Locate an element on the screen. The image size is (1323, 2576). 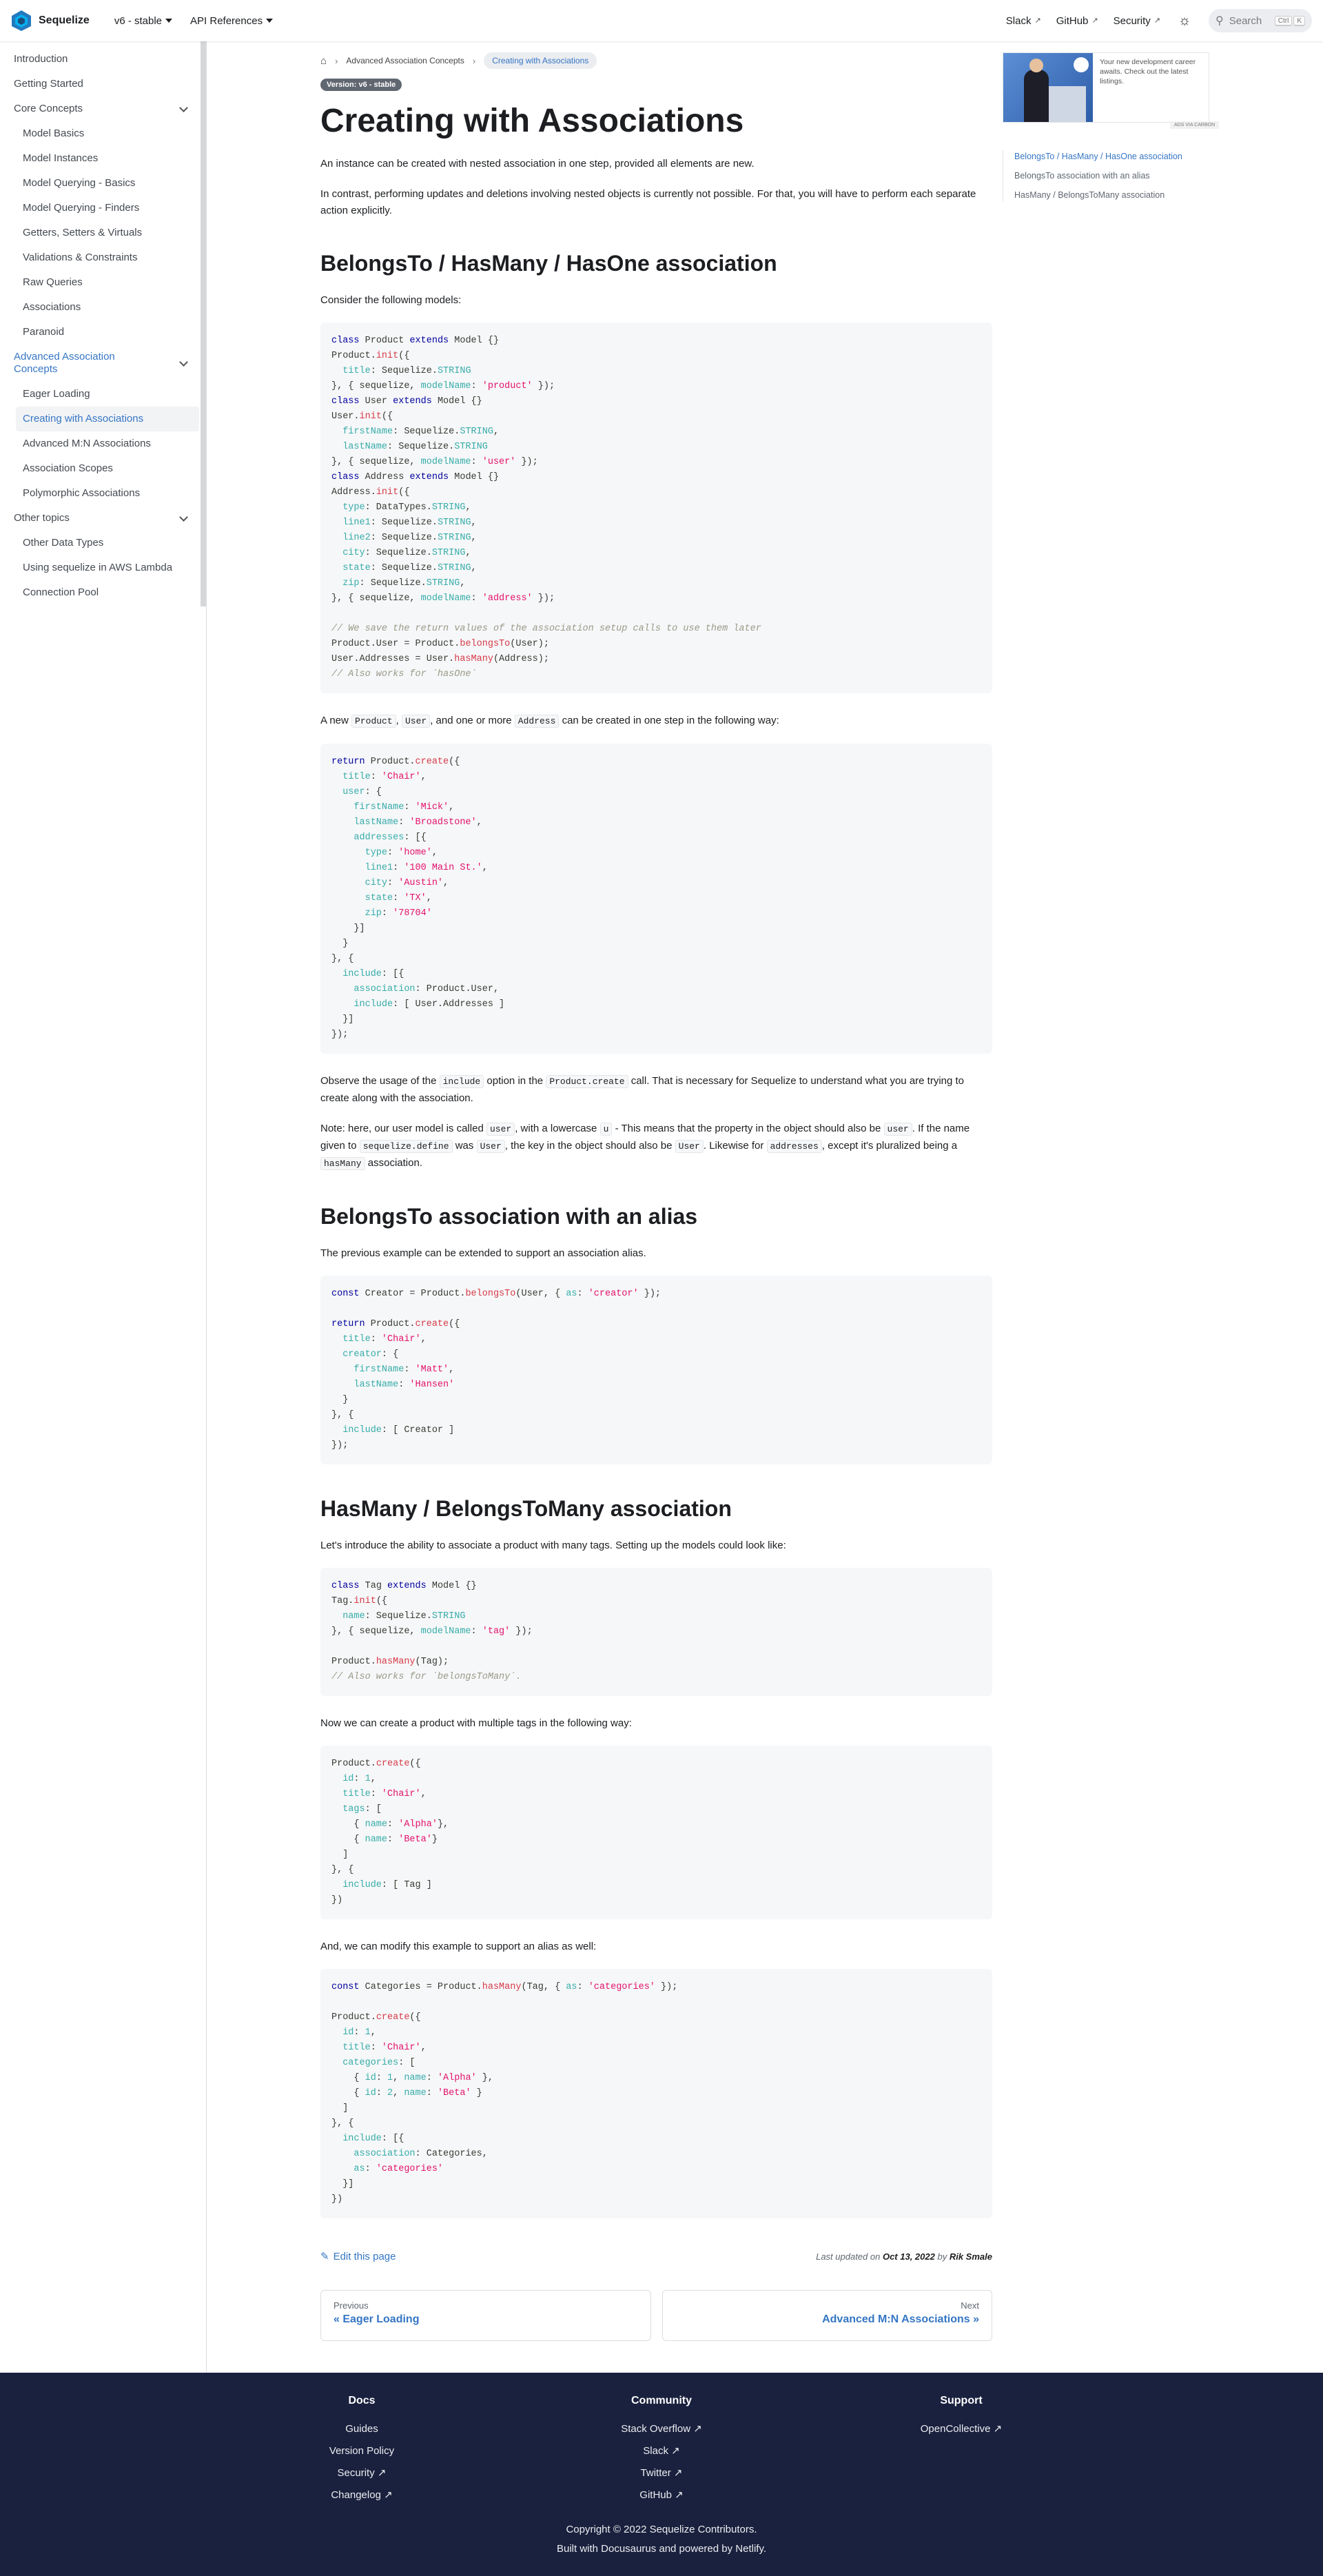
footer-link-stackoverflow: Stack Overflow ↗ is located at coordinates (661, 2429).